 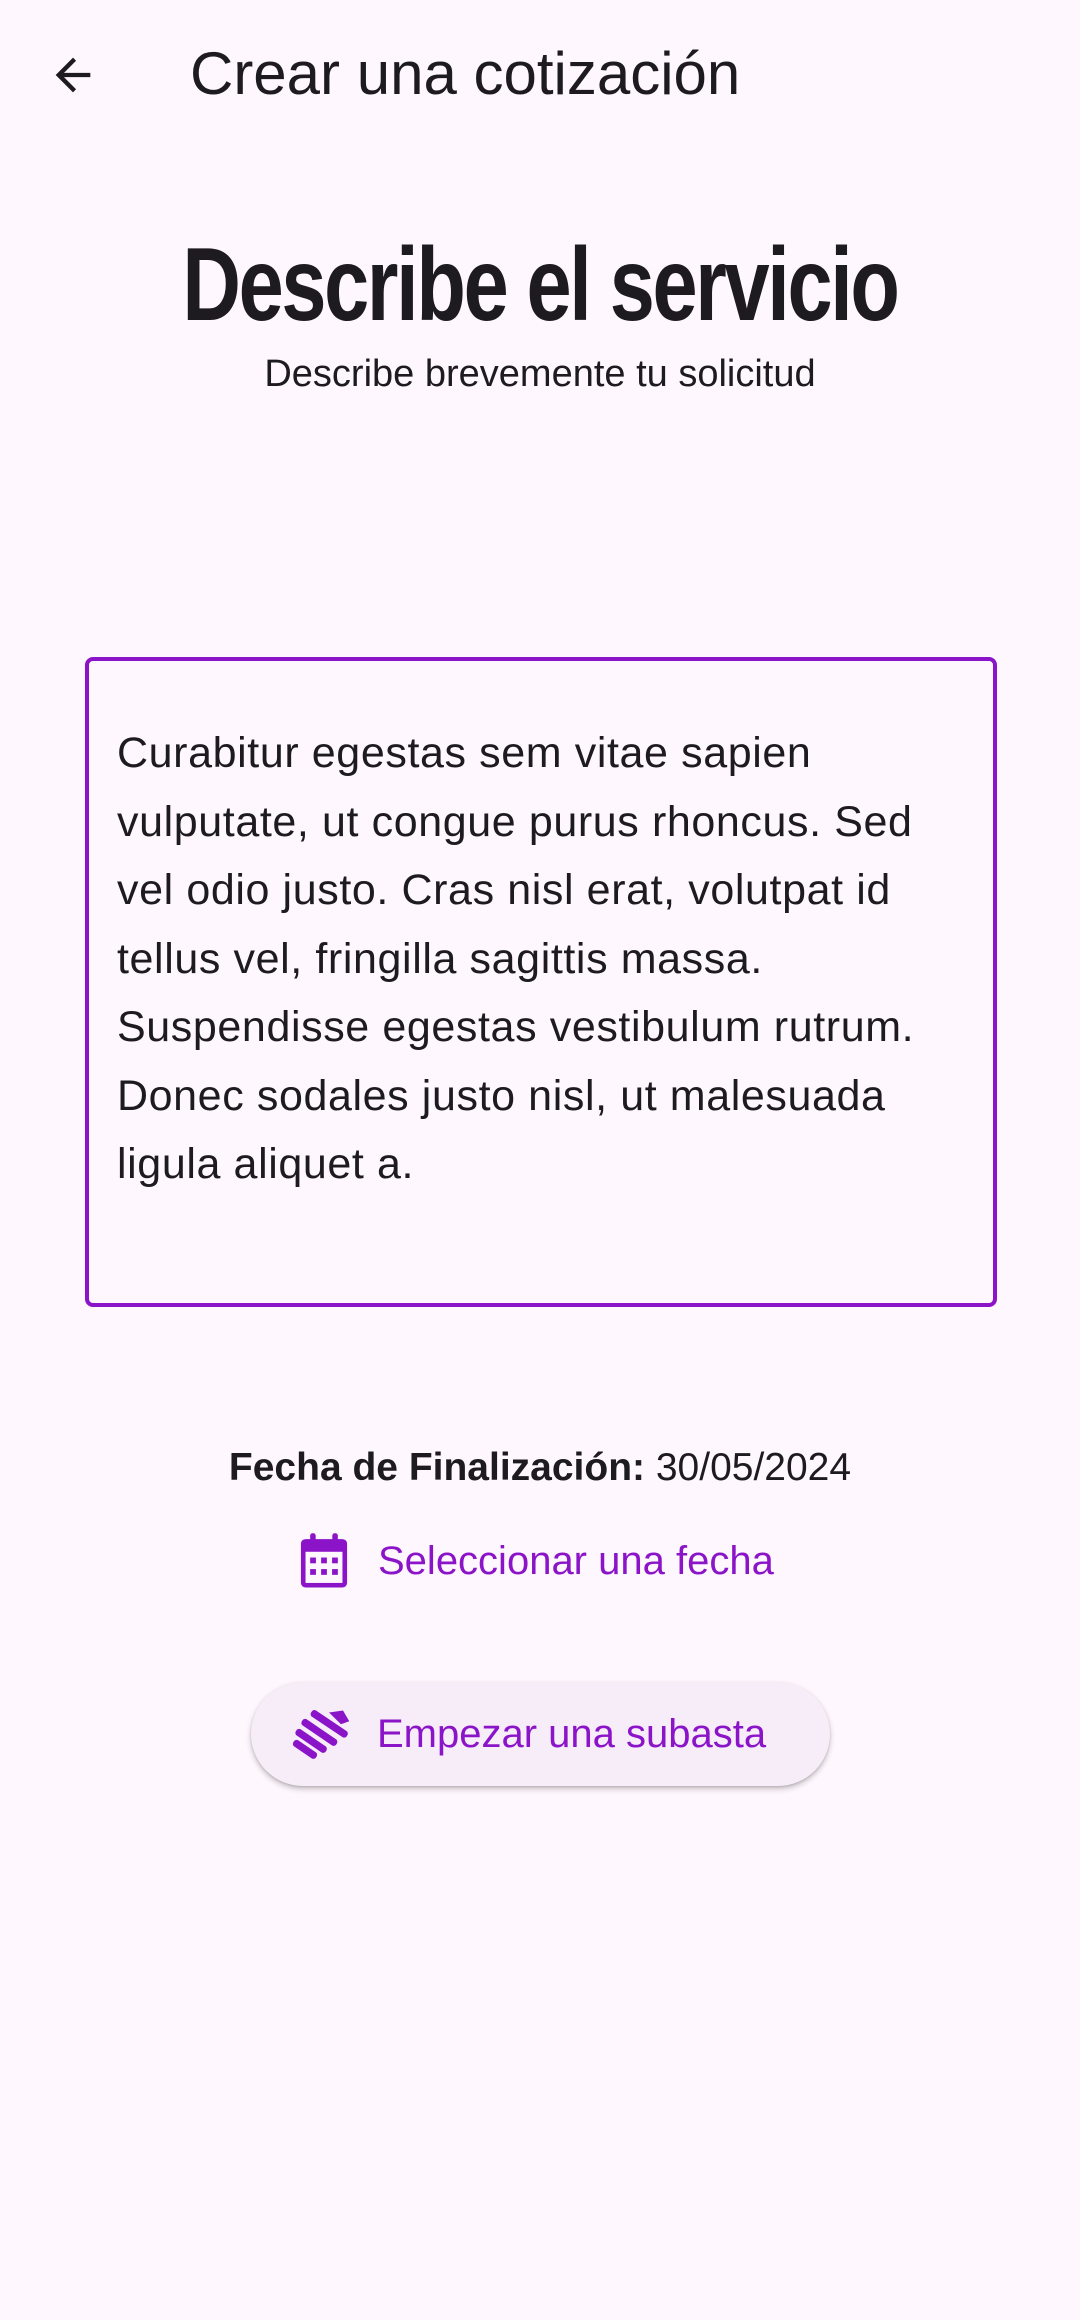 What do you see at coordinates (540, 374) in the screenshot?
I see `section-subheading: Describe brevemente tu solicitud` at bounding box center [540, 374].